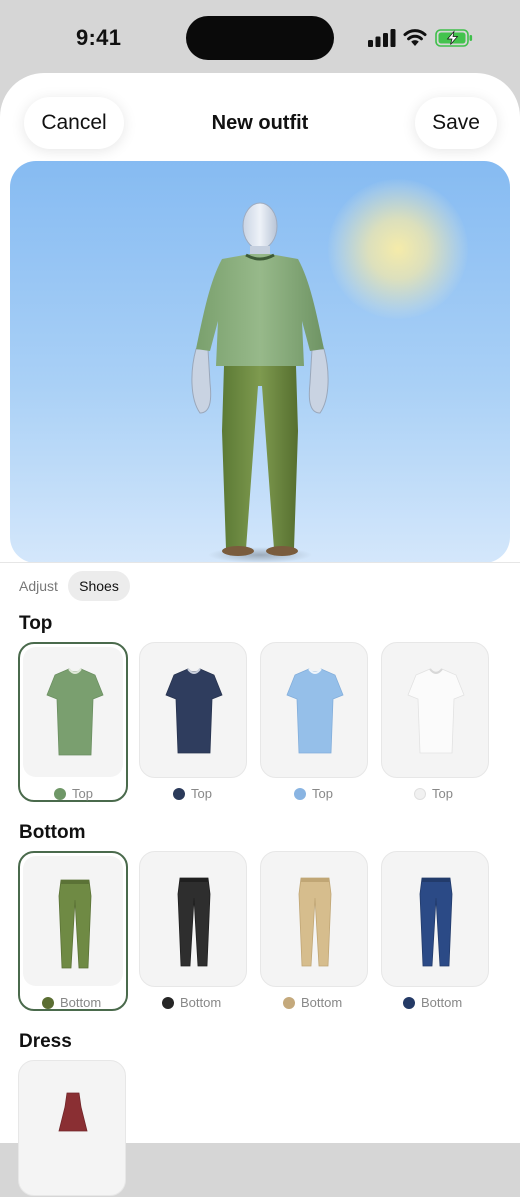 This screenshot has height=1197, width=520. What do you see at coordinates (456, 123) in the screenshot?
I see `save-button: Save` at bounding box center [456, 123].